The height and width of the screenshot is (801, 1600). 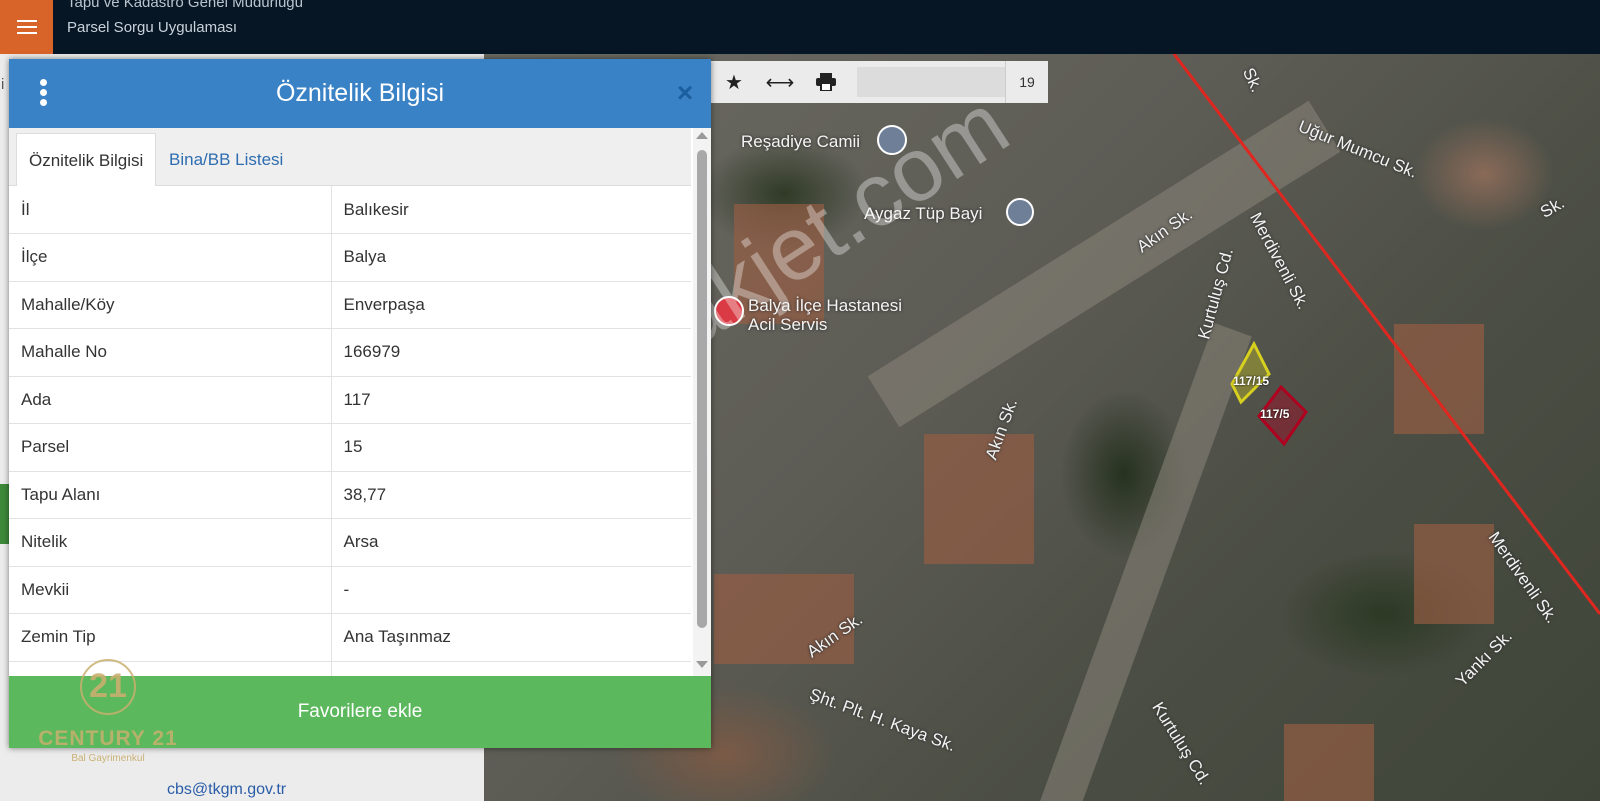 I want to click on attribute-value: 166979, so click(x=511, y=352).